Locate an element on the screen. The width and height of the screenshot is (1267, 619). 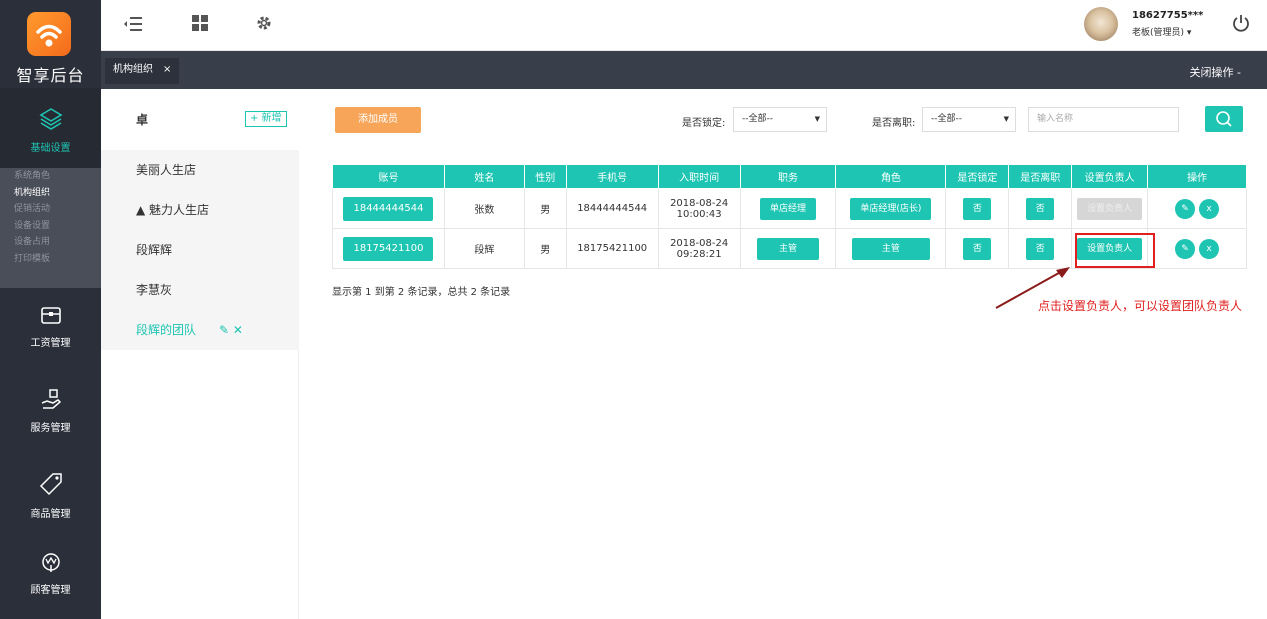
collapse-menu-icon is located at coordinates (133, 25).